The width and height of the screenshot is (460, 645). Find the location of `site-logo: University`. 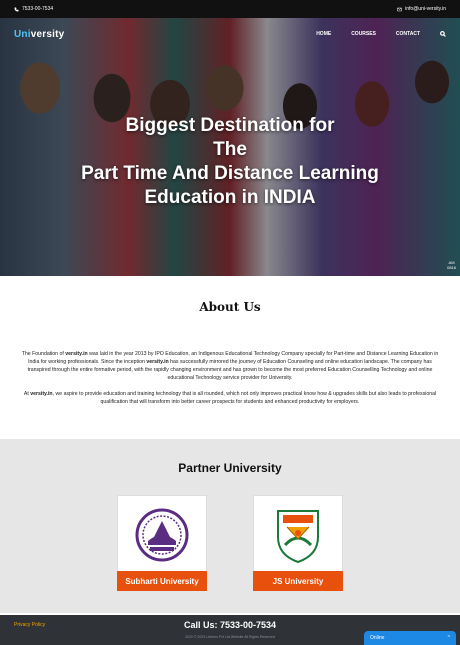

site-logo: University is located at coordinates (39, 34).